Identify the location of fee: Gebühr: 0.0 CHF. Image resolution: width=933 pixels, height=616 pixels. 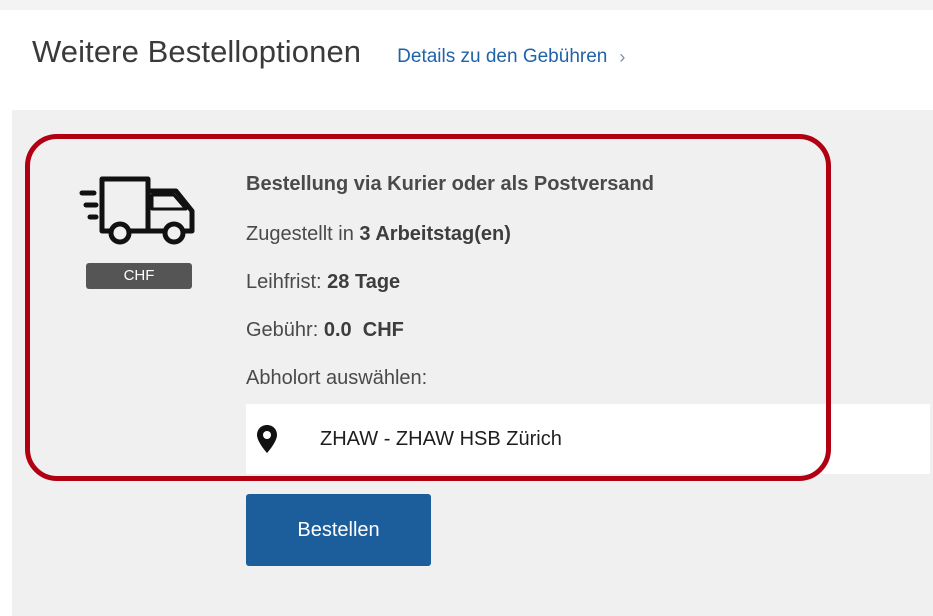
(325, 330).